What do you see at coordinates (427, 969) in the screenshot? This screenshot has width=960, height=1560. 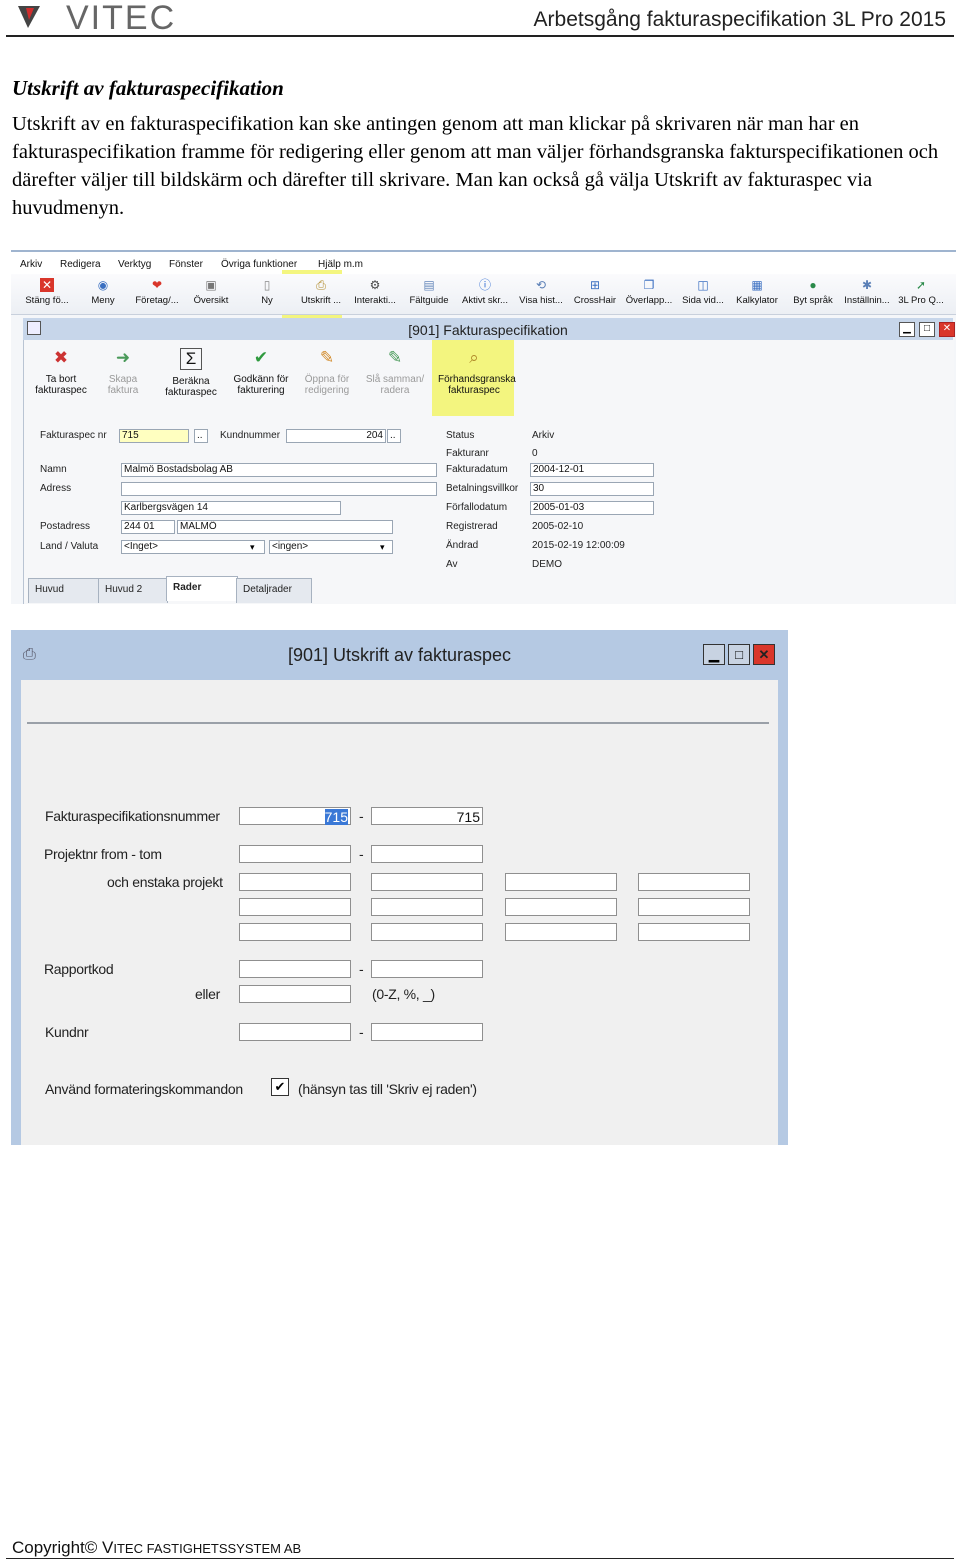 I see `rapportkod-to-field` at bounding box center [427, 969].